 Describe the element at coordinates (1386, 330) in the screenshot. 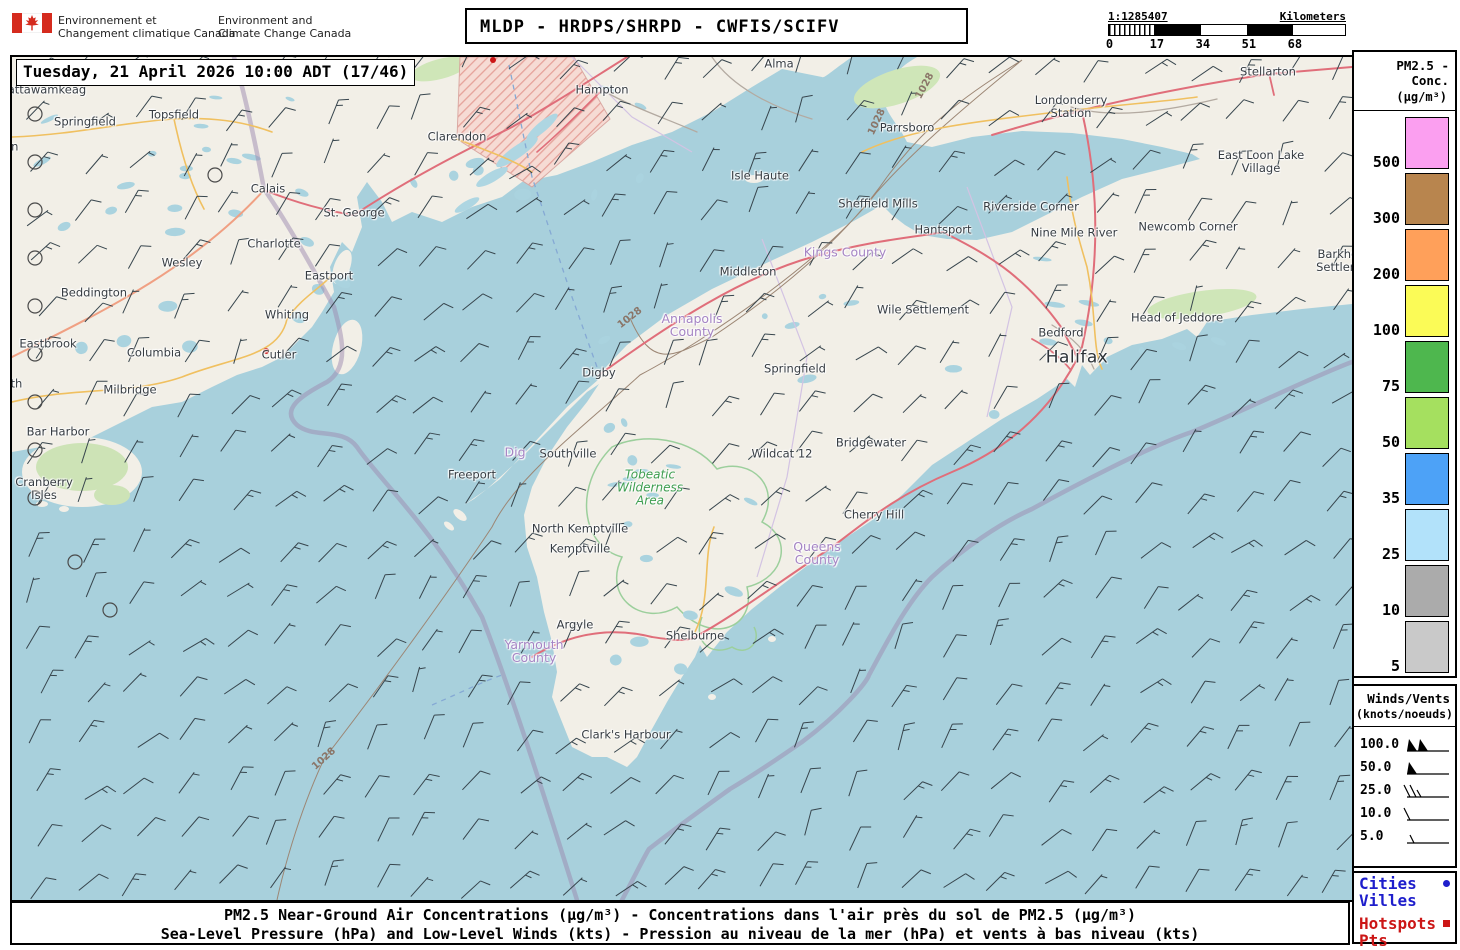

I see `pm25-level-value: 100` at that location.